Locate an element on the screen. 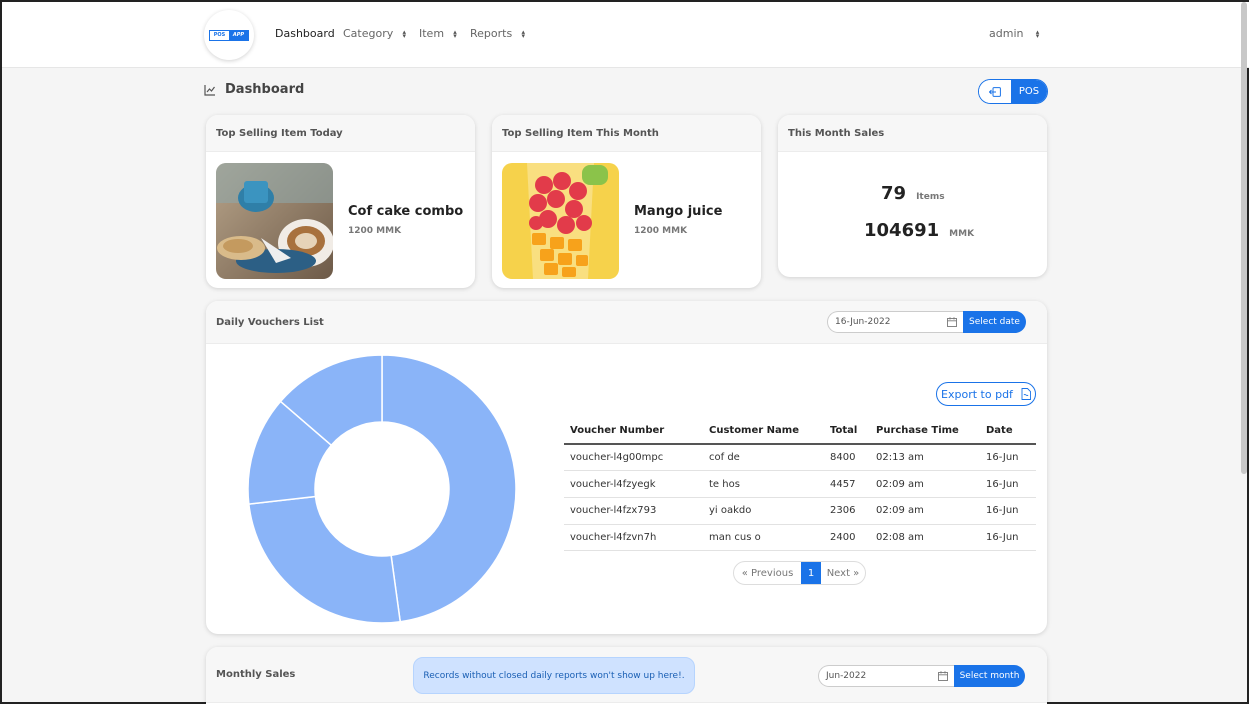  cell-customer-name: cof de is located at coordinates (763, 458).